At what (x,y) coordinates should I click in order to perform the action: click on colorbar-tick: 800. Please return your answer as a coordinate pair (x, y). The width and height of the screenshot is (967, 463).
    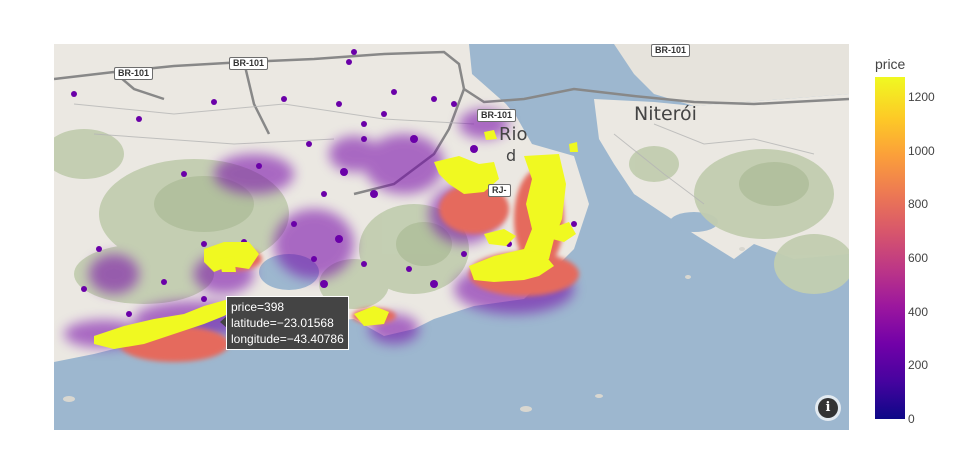
    Looking at the image, I should click on (918, 204).